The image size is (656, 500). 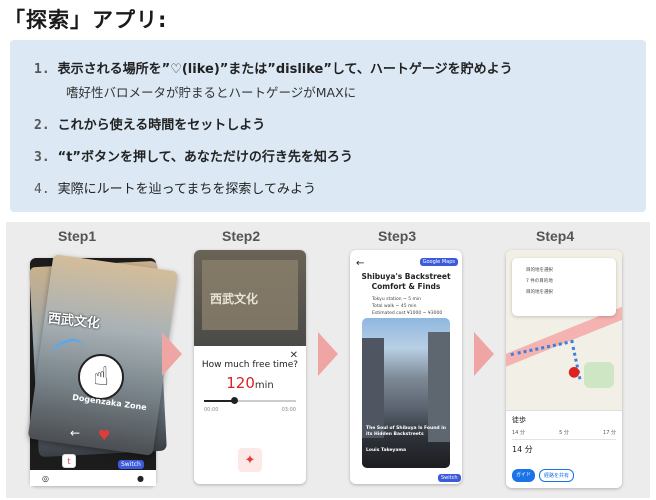 What do you see at coordinates (104, 436) in the screenshot?
I see `like-heart-icon: ♥` at bounding box center [104, 436].